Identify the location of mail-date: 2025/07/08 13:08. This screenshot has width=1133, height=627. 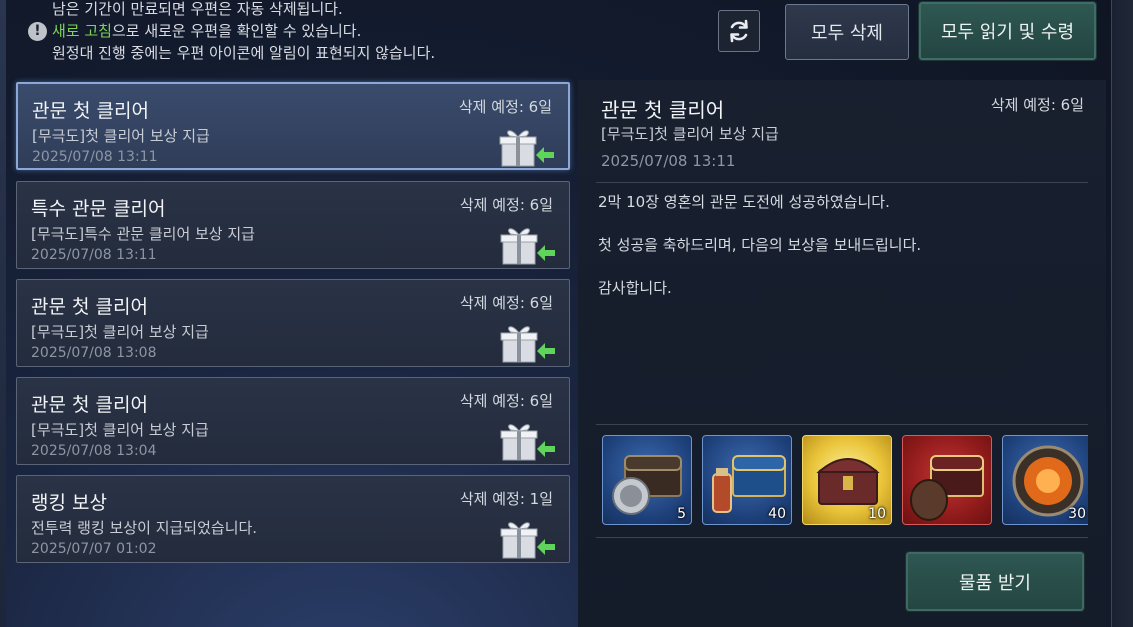
(94, 353).